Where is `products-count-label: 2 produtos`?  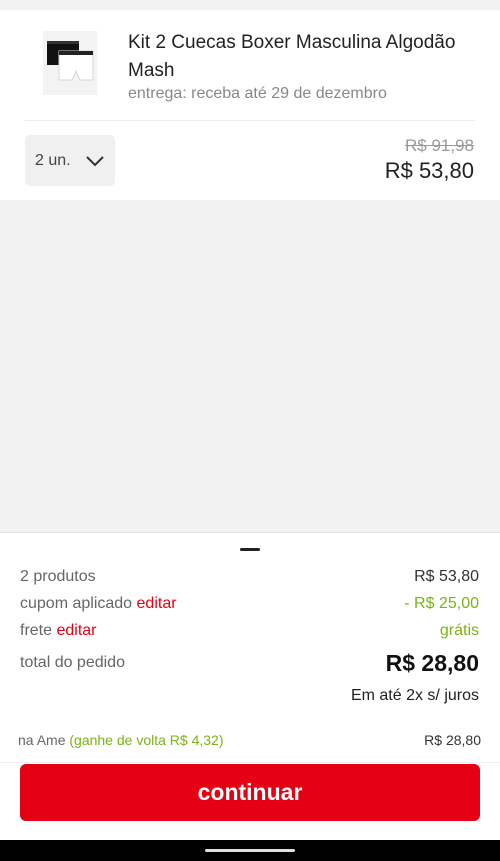
products-count-label: 2 produtos is located at coordinates (58, 576).